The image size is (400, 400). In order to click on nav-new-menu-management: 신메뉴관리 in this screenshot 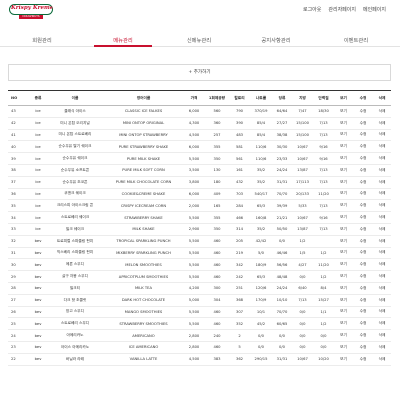, I will do `click(199, 40)`.